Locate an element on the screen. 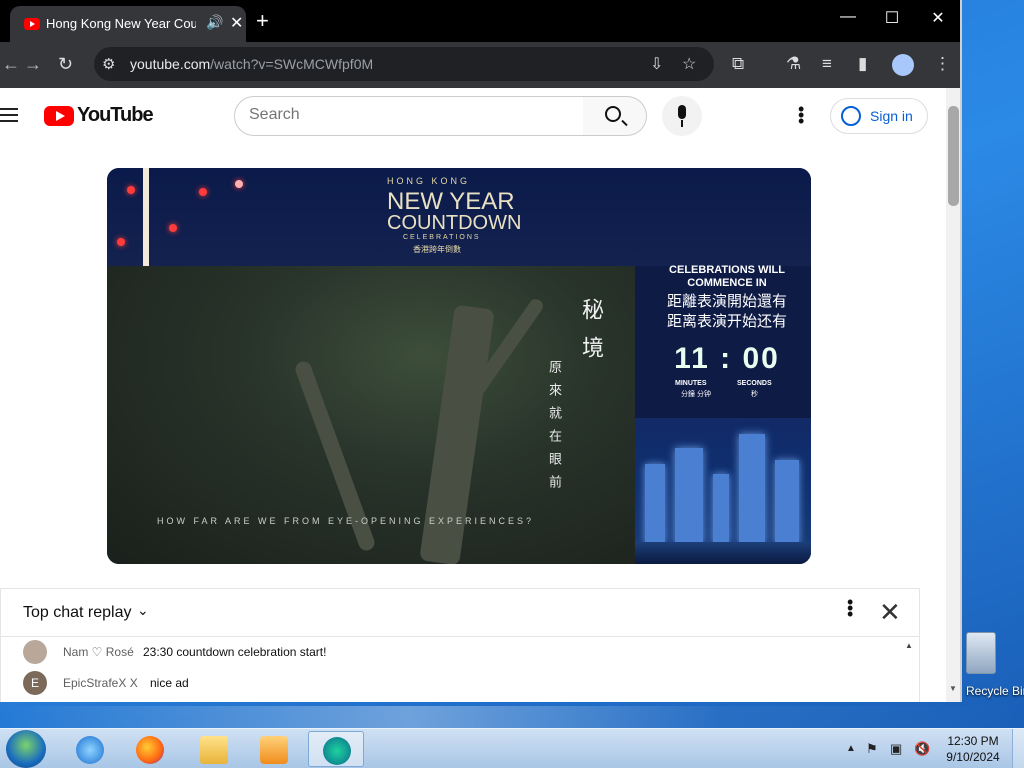 This screenshot has width=1024, height=768. start-button is located at coordinates (26, 749).